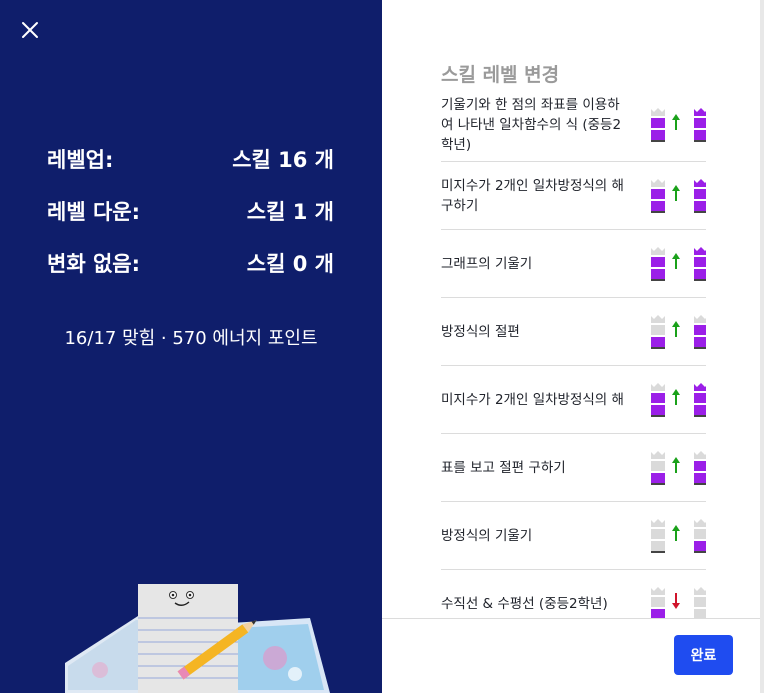  I want to click on stat-value: 스킬 0 개, so click(290, 264).